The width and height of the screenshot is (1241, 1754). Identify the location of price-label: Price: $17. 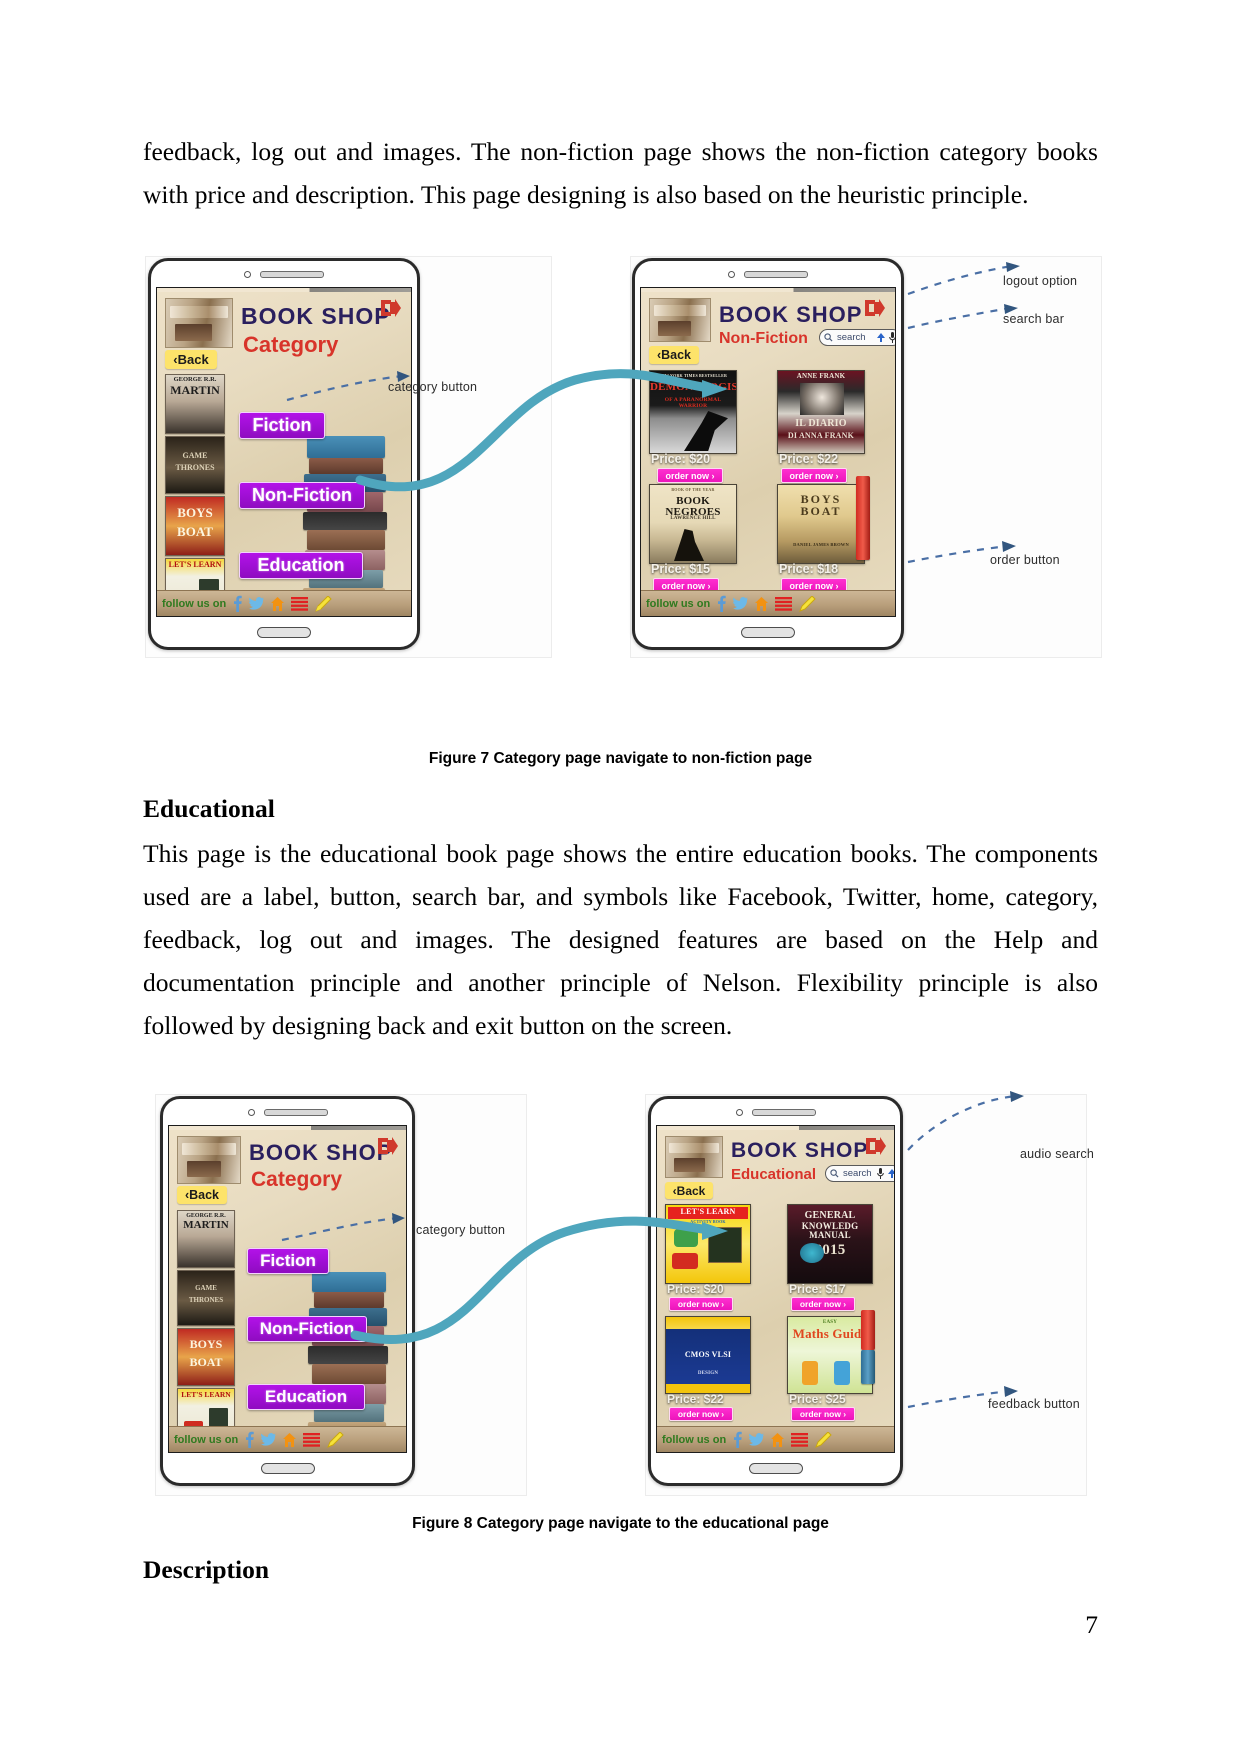
(817, 1289).